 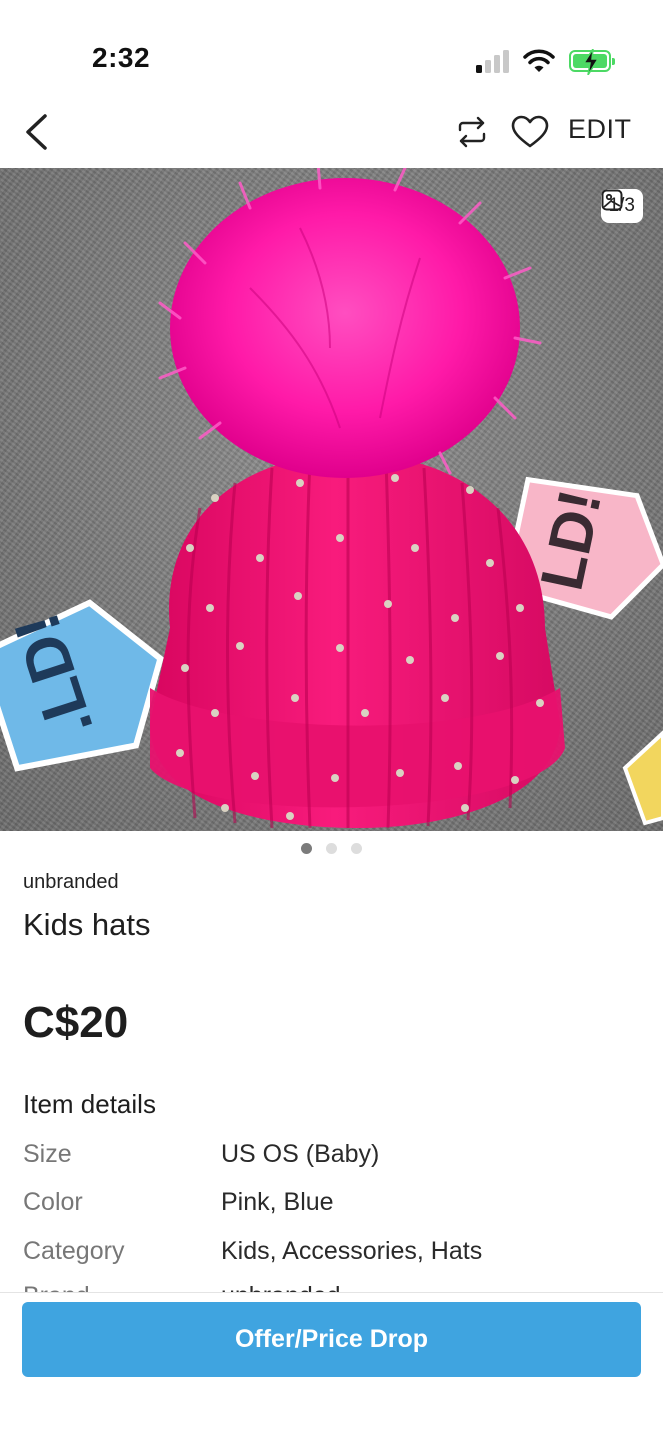 What do you see at coordinates (47, 1154) in the screenshot?
I see `detail-label: Size` at bounding box center [47, 1154].